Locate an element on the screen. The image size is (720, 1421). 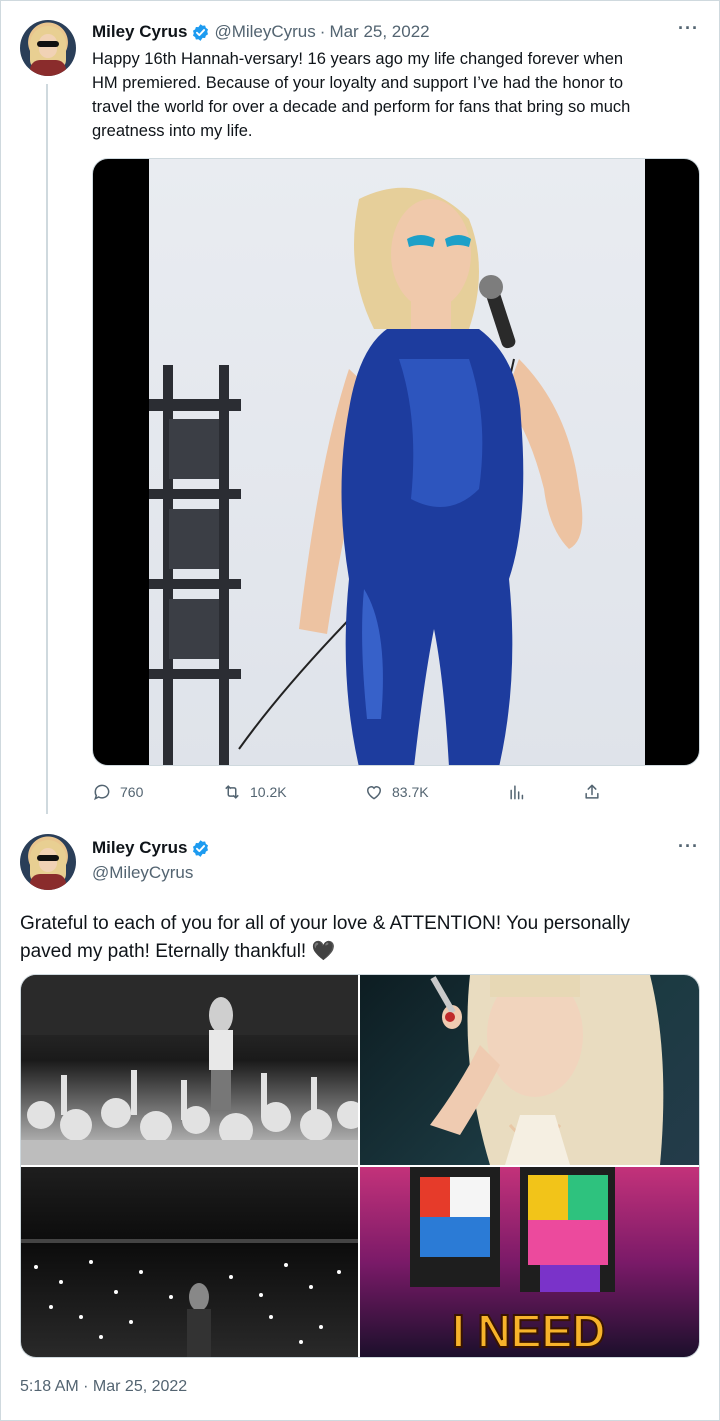
thread-connector-line is located at coordinates (47, 449).